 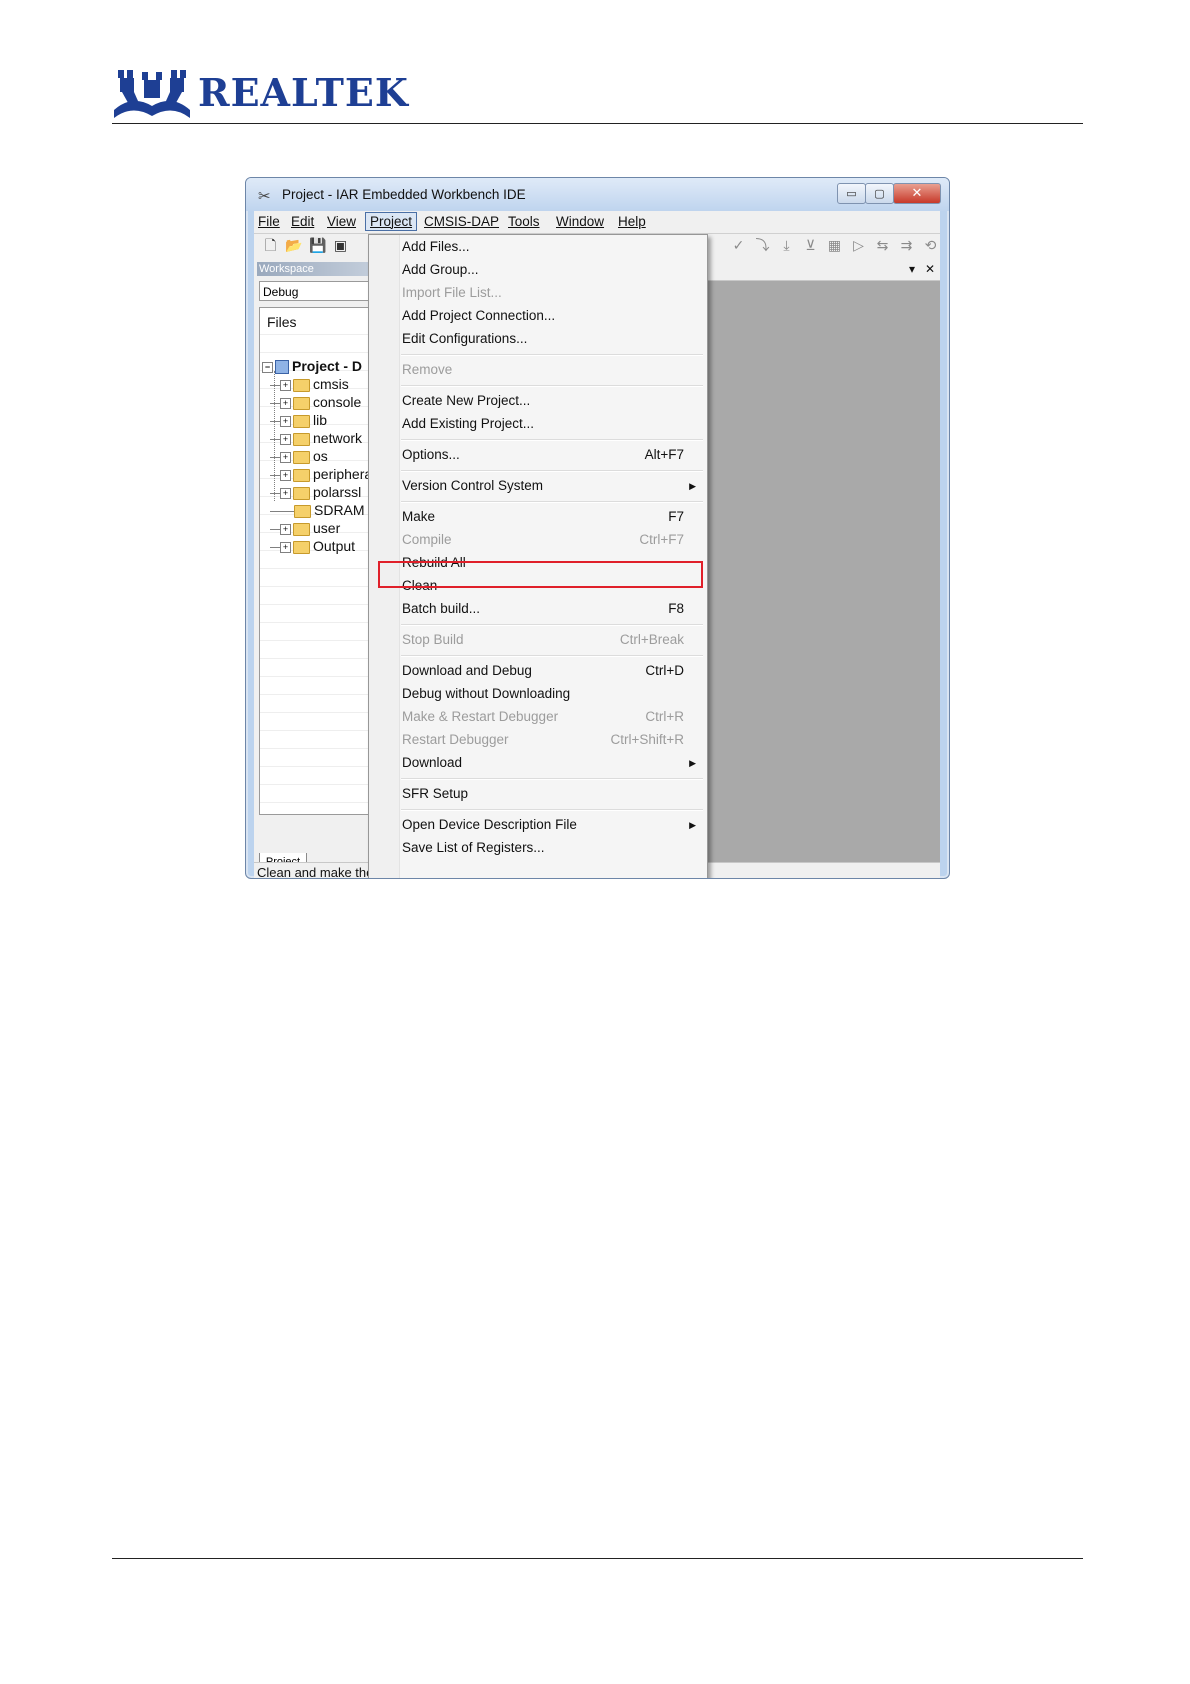 What do you see at coordinates (317, 510) in the screenshot?
I see `tree-item-sdram: SDRAM` at bounding box center [317, 510].